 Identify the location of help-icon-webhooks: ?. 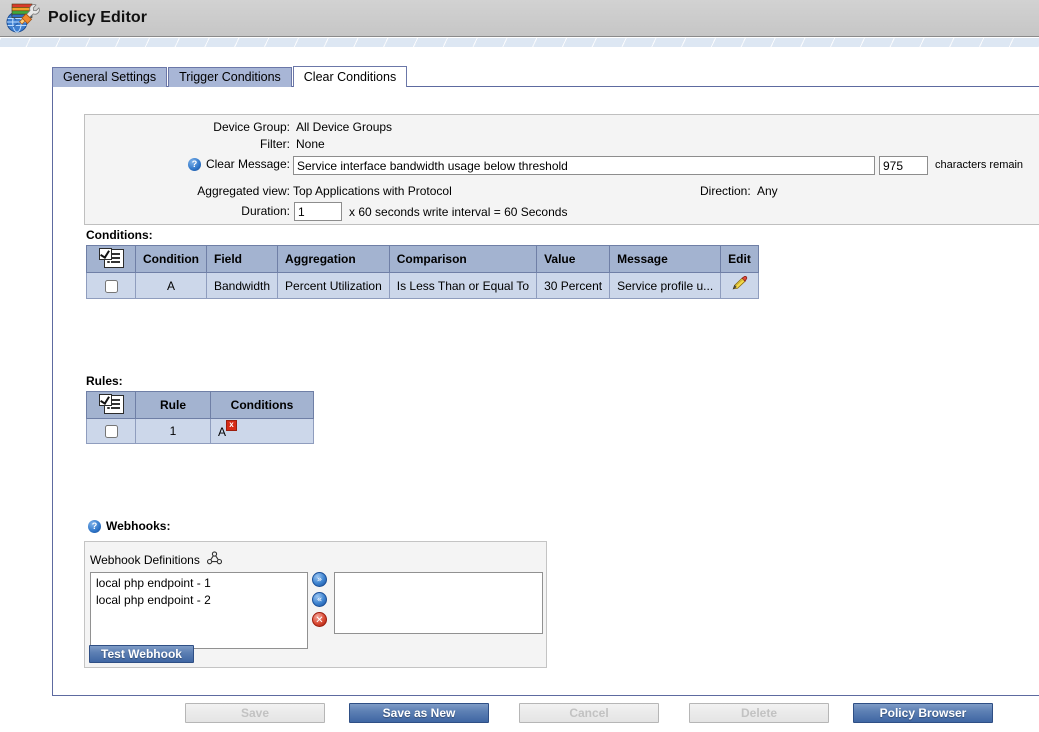
(94, 526).